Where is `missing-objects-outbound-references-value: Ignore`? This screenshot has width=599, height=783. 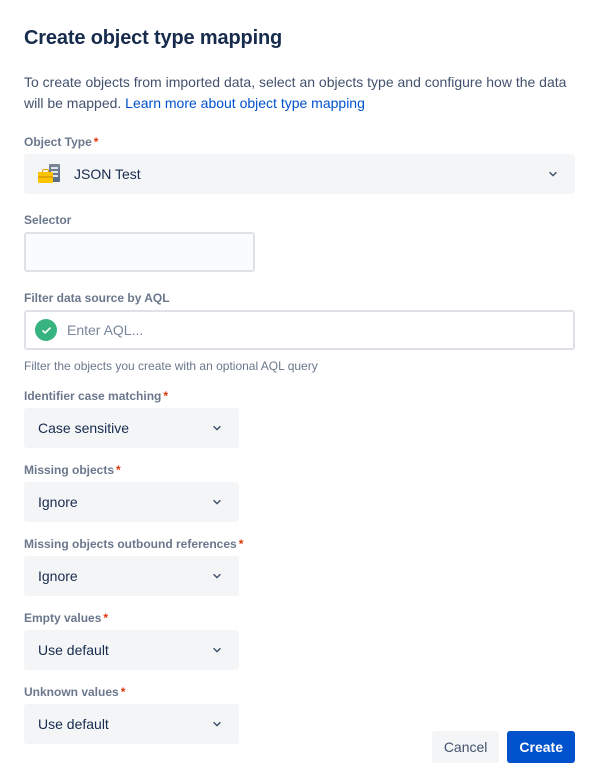
missing-objects-outbound-references-value: Ignore is located at coordinates (58, 576).